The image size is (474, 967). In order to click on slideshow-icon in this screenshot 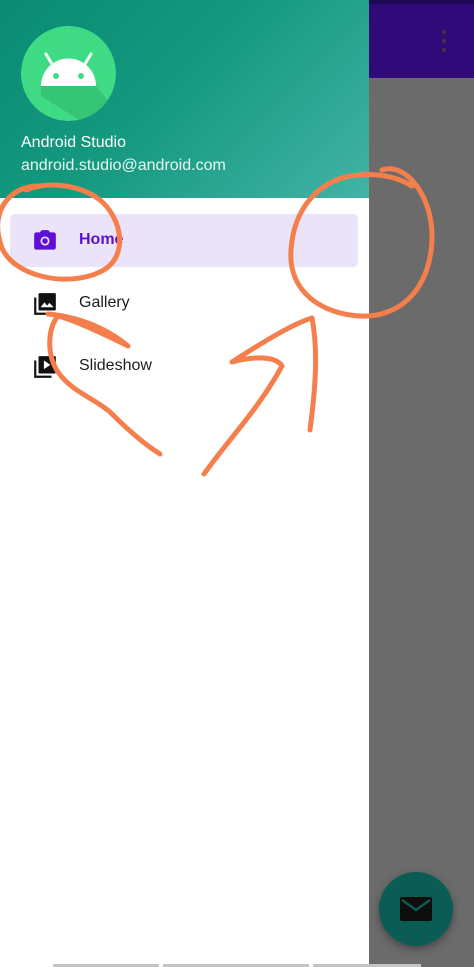, I will do `click(45, 367)`.